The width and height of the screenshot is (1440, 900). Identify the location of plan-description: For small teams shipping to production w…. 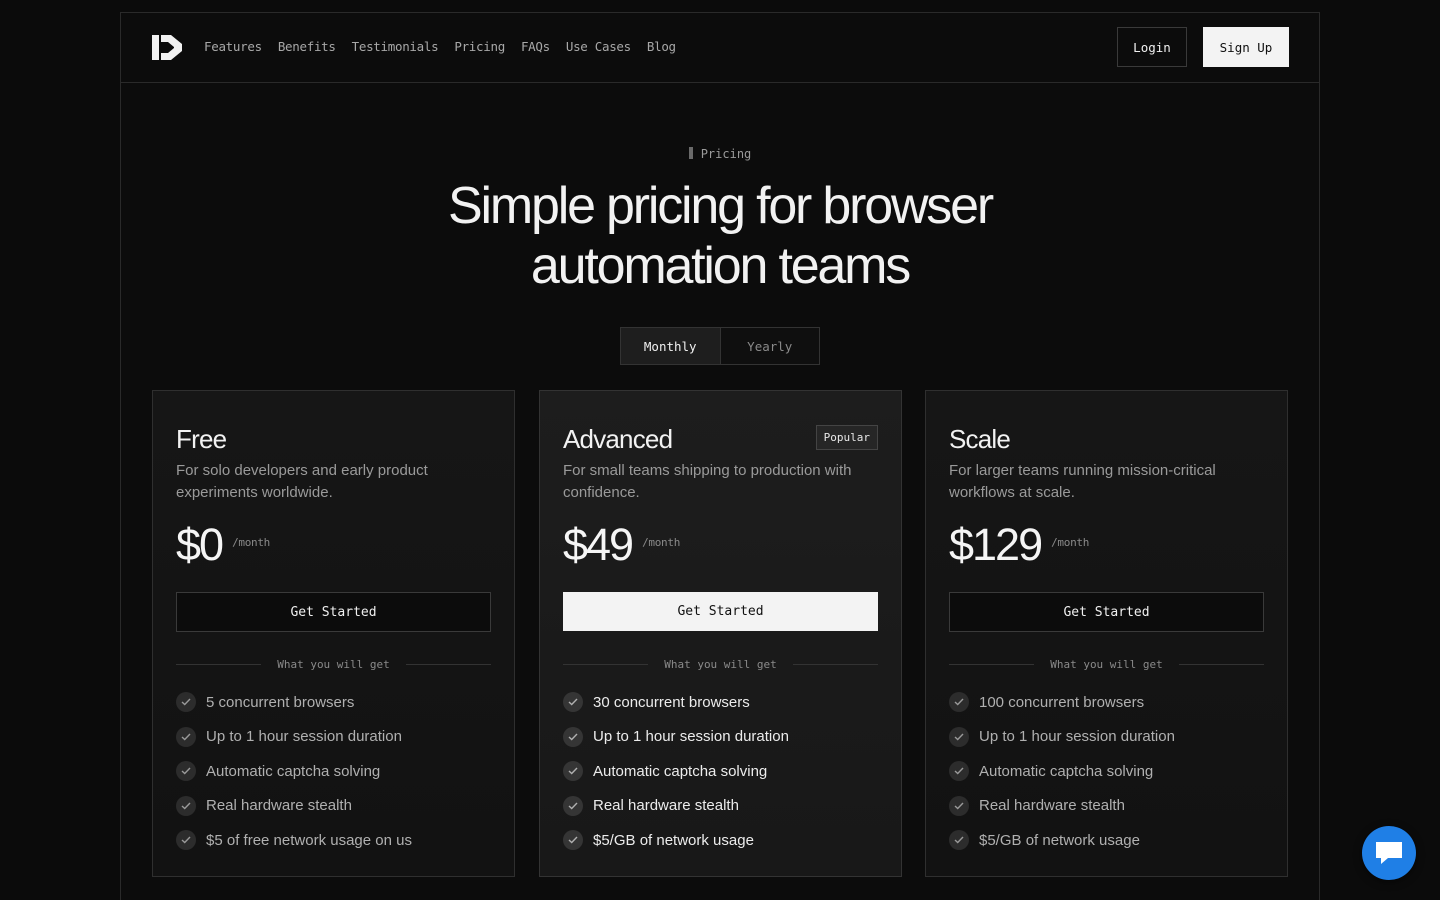
(707, 481).